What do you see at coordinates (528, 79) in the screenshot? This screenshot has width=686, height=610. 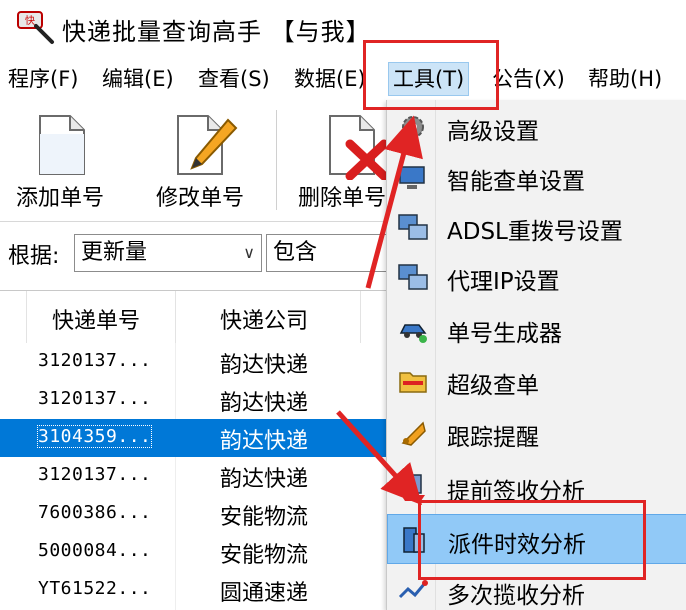 I see `menu-notice: 公告(X)` at bounding box center [528, 79].